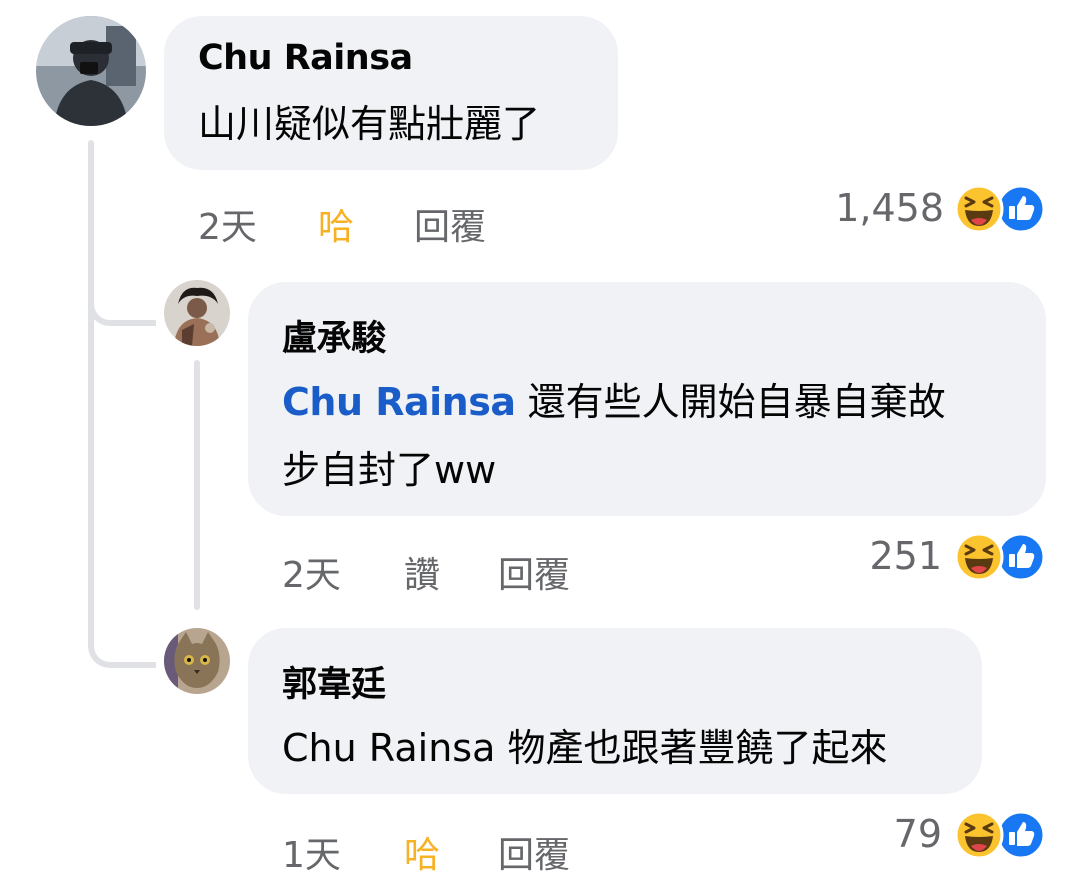 This screenshot has width=1080, height=887. I want to click on like-button: 讚, so click(422, 572).